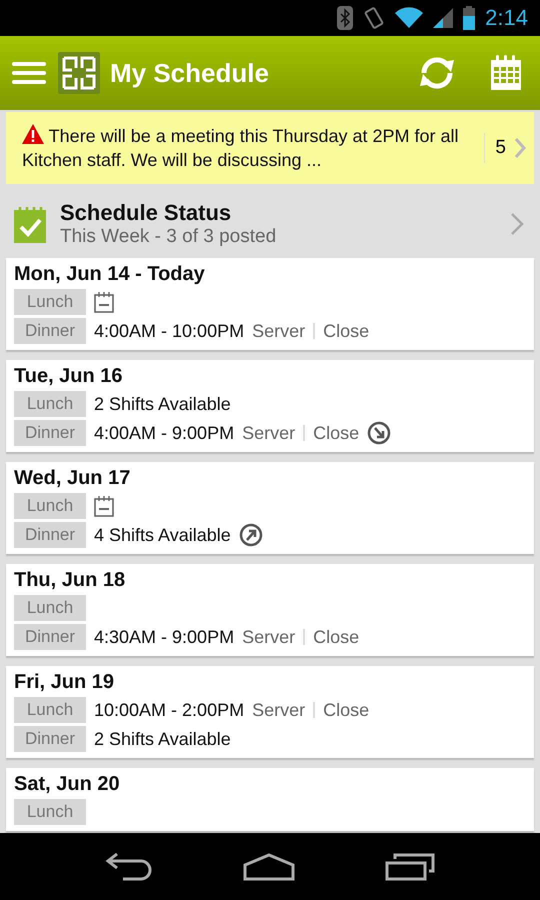 The height and width of the screenshot is (900, 540). I want to click on day-date: Mon, Jun 14 - Today, so click(110, 274).